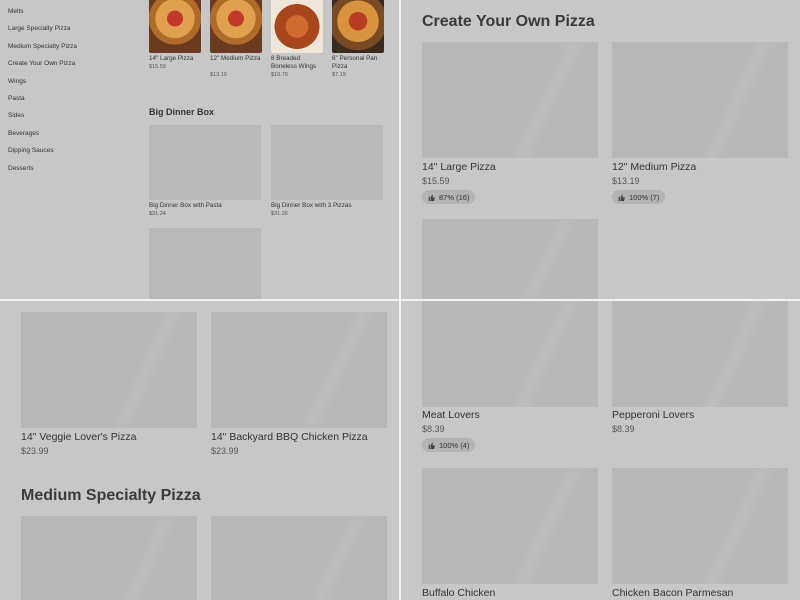  What do you see at coordinates (73, 116) in the screenshot?
I see `sidebar-item-sides: Sides` at bounding box center [73, 116].